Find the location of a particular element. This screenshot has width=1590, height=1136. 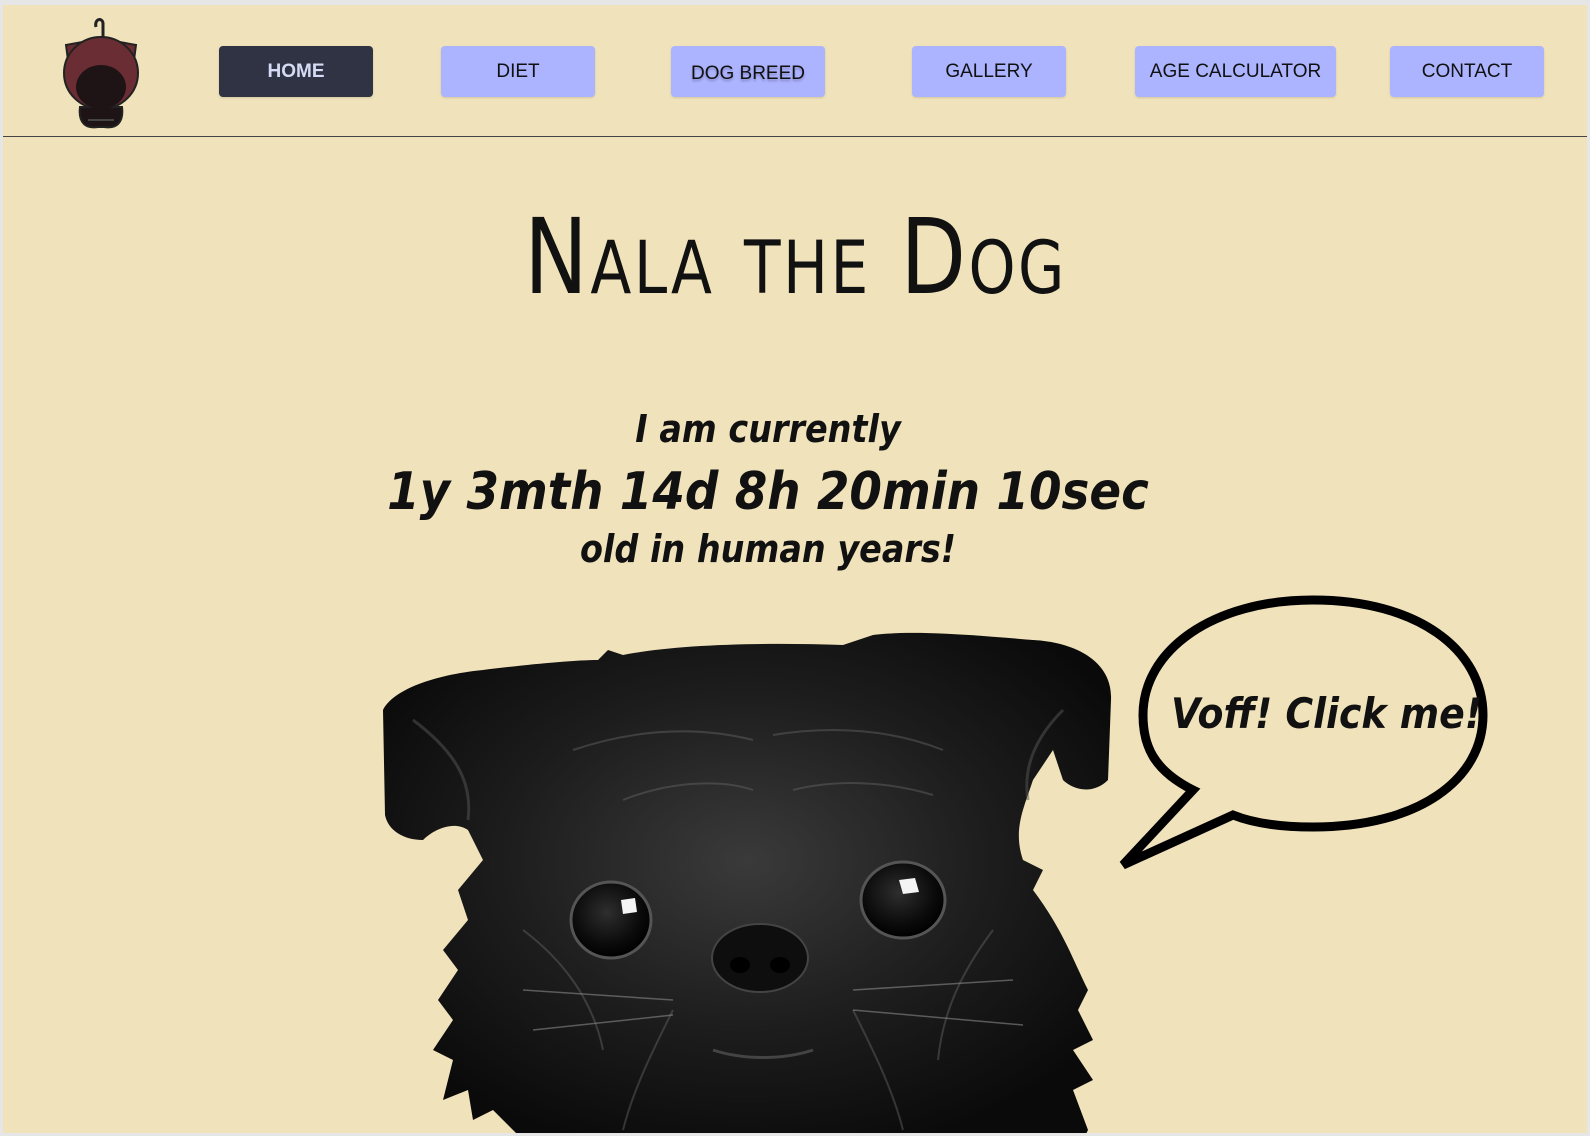

nav-diet-button: DIET is located at coordinates (518, 71).